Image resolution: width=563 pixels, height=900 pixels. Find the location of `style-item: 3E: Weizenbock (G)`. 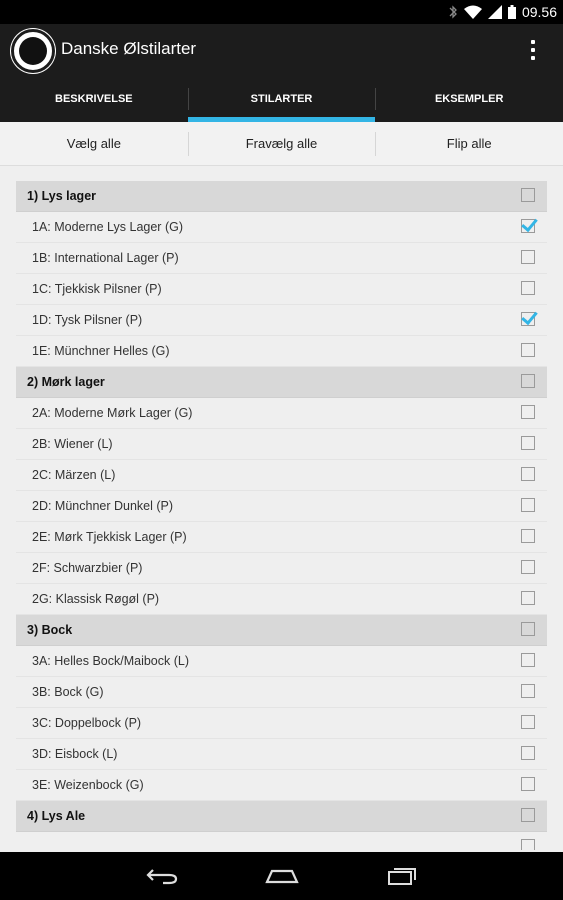

style-item: 3E: Weizenbock (G) is located at coordinates (281, 785).